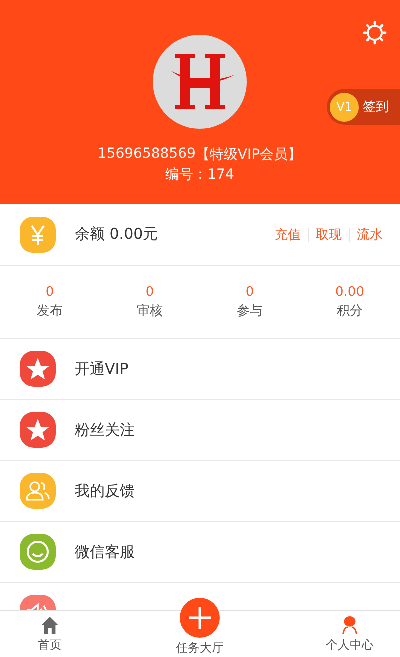  Describe the element at coordinates (200, 552) in the screenshot. I see `menu-item: 微信客服` at that location.